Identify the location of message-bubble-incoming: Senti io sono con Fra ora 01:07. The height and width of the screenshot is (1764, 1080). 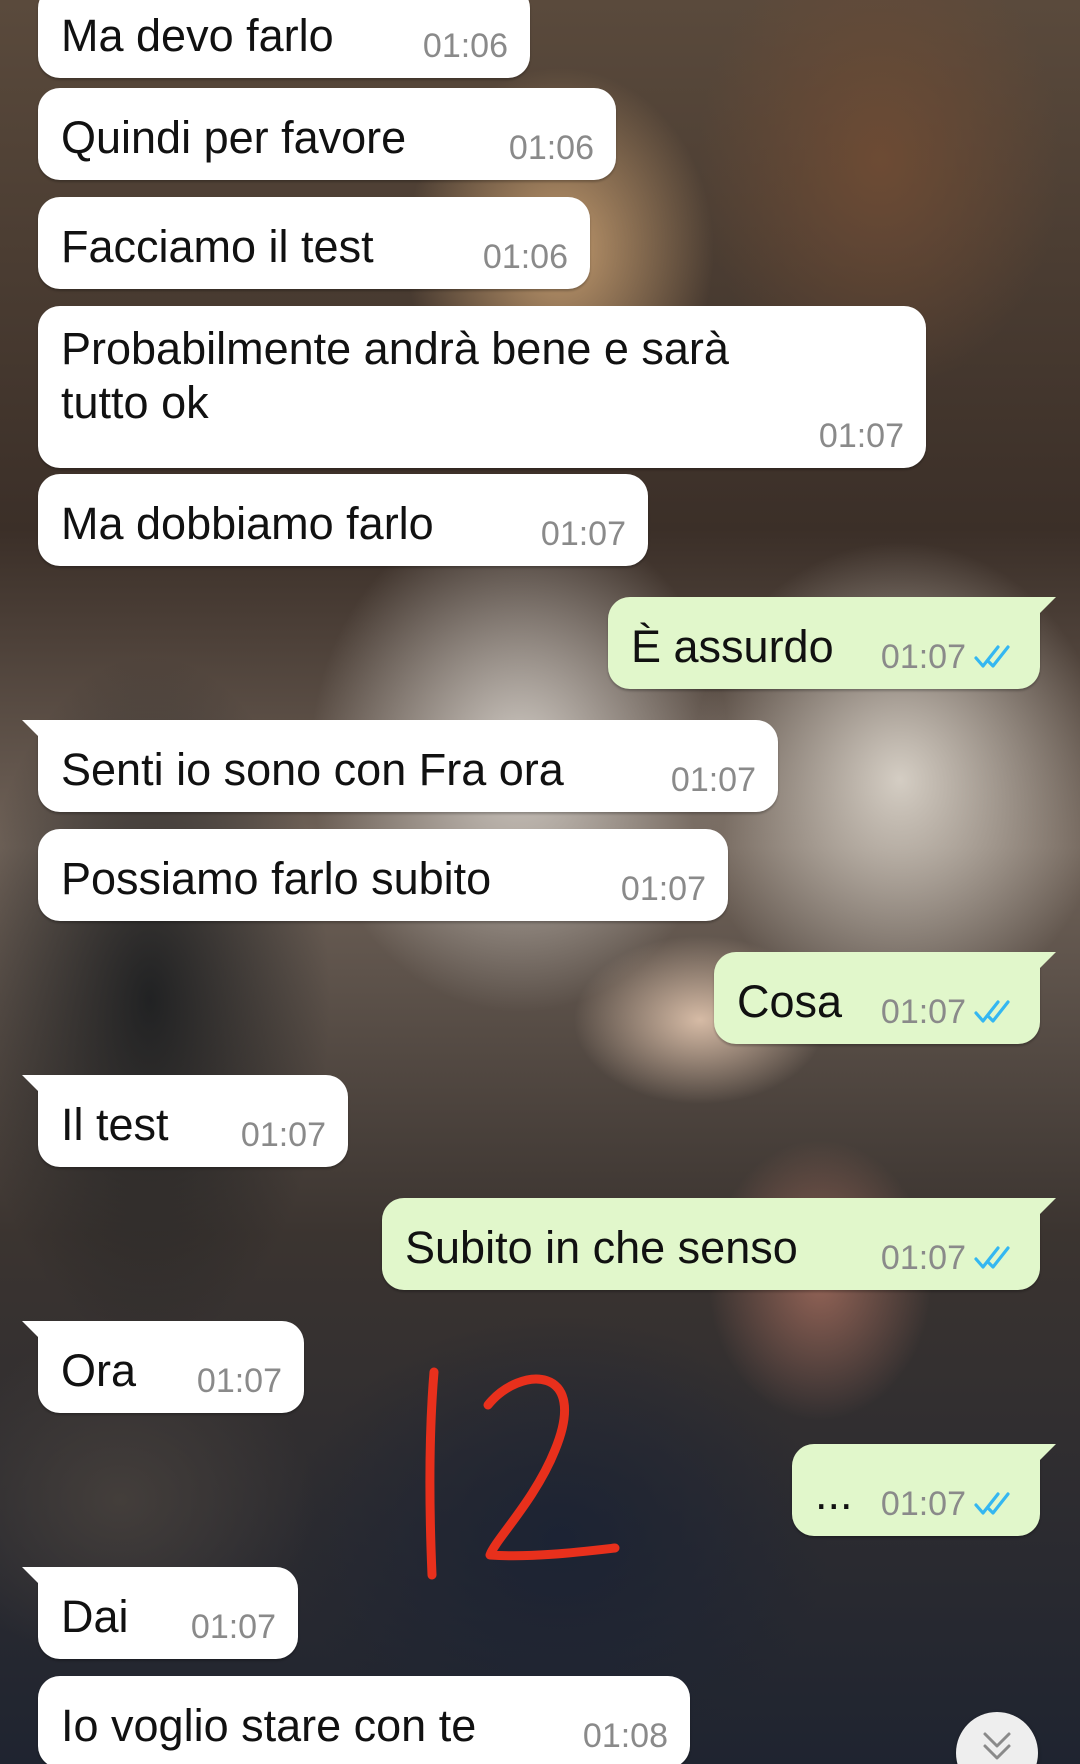
(400, 766).